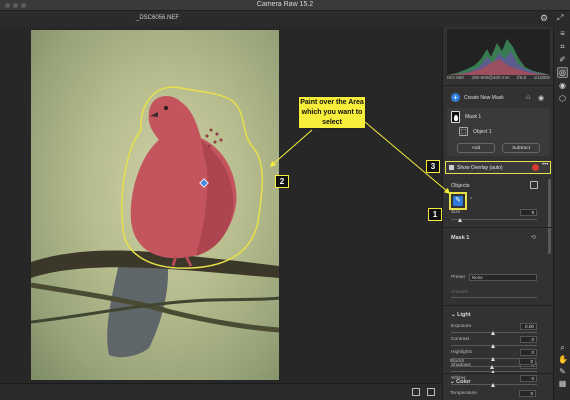  What do you see at coordinates (494, 219) in the screenshot?
I see `size-slider` at bounding box center [494, 219].